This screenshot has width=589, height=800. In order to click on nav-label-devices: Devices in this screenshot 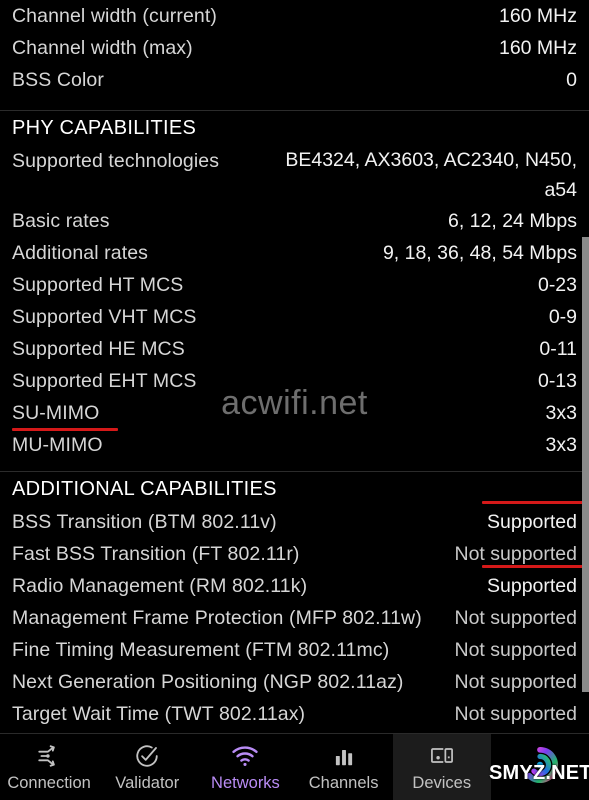, I will do `click(442, 782)`.